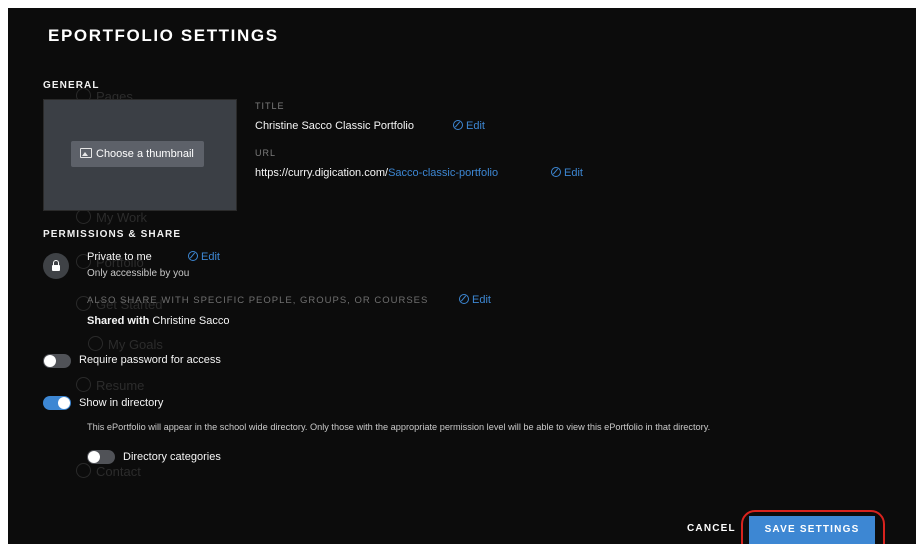 Image resolution: width=921 pixels, height=544 pixels. I want to click on directory-toggle, so click(57, 403).